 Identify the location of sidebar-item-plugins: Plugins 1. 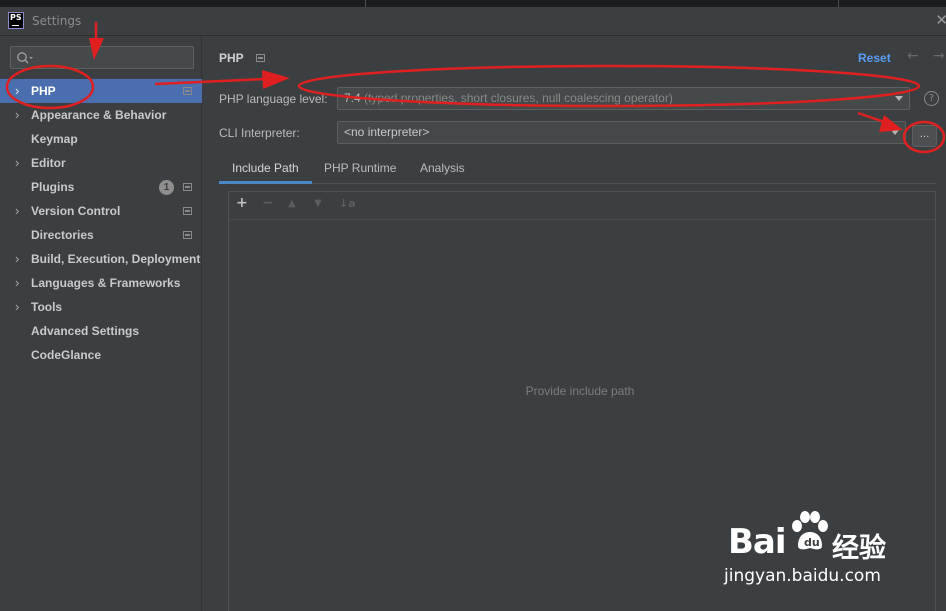
(101, 187).